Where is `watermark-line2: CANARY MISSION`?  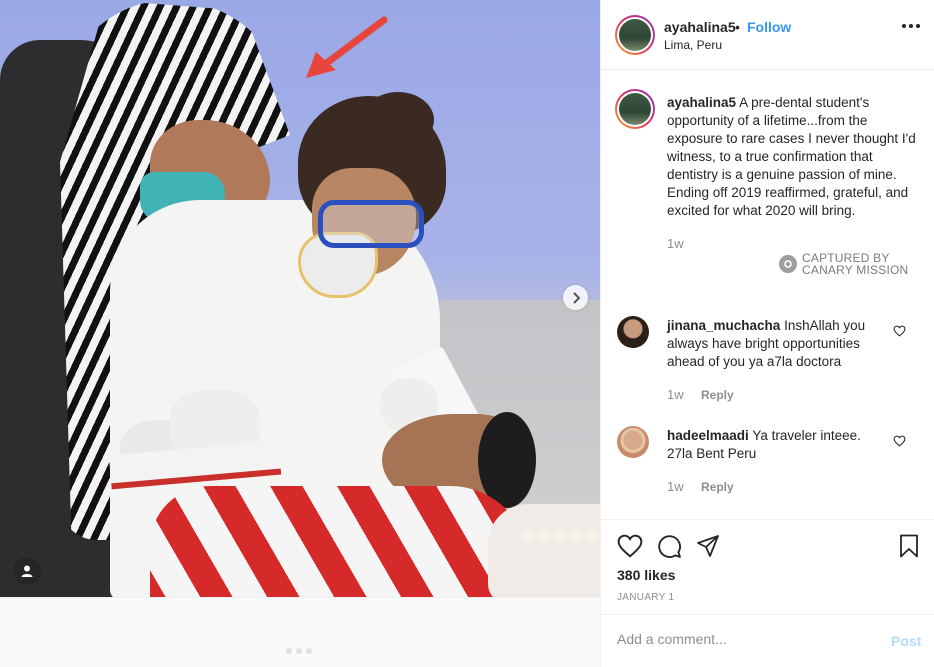 watermark-line2: CANARY MISSION is located at coordinates (855, 270).